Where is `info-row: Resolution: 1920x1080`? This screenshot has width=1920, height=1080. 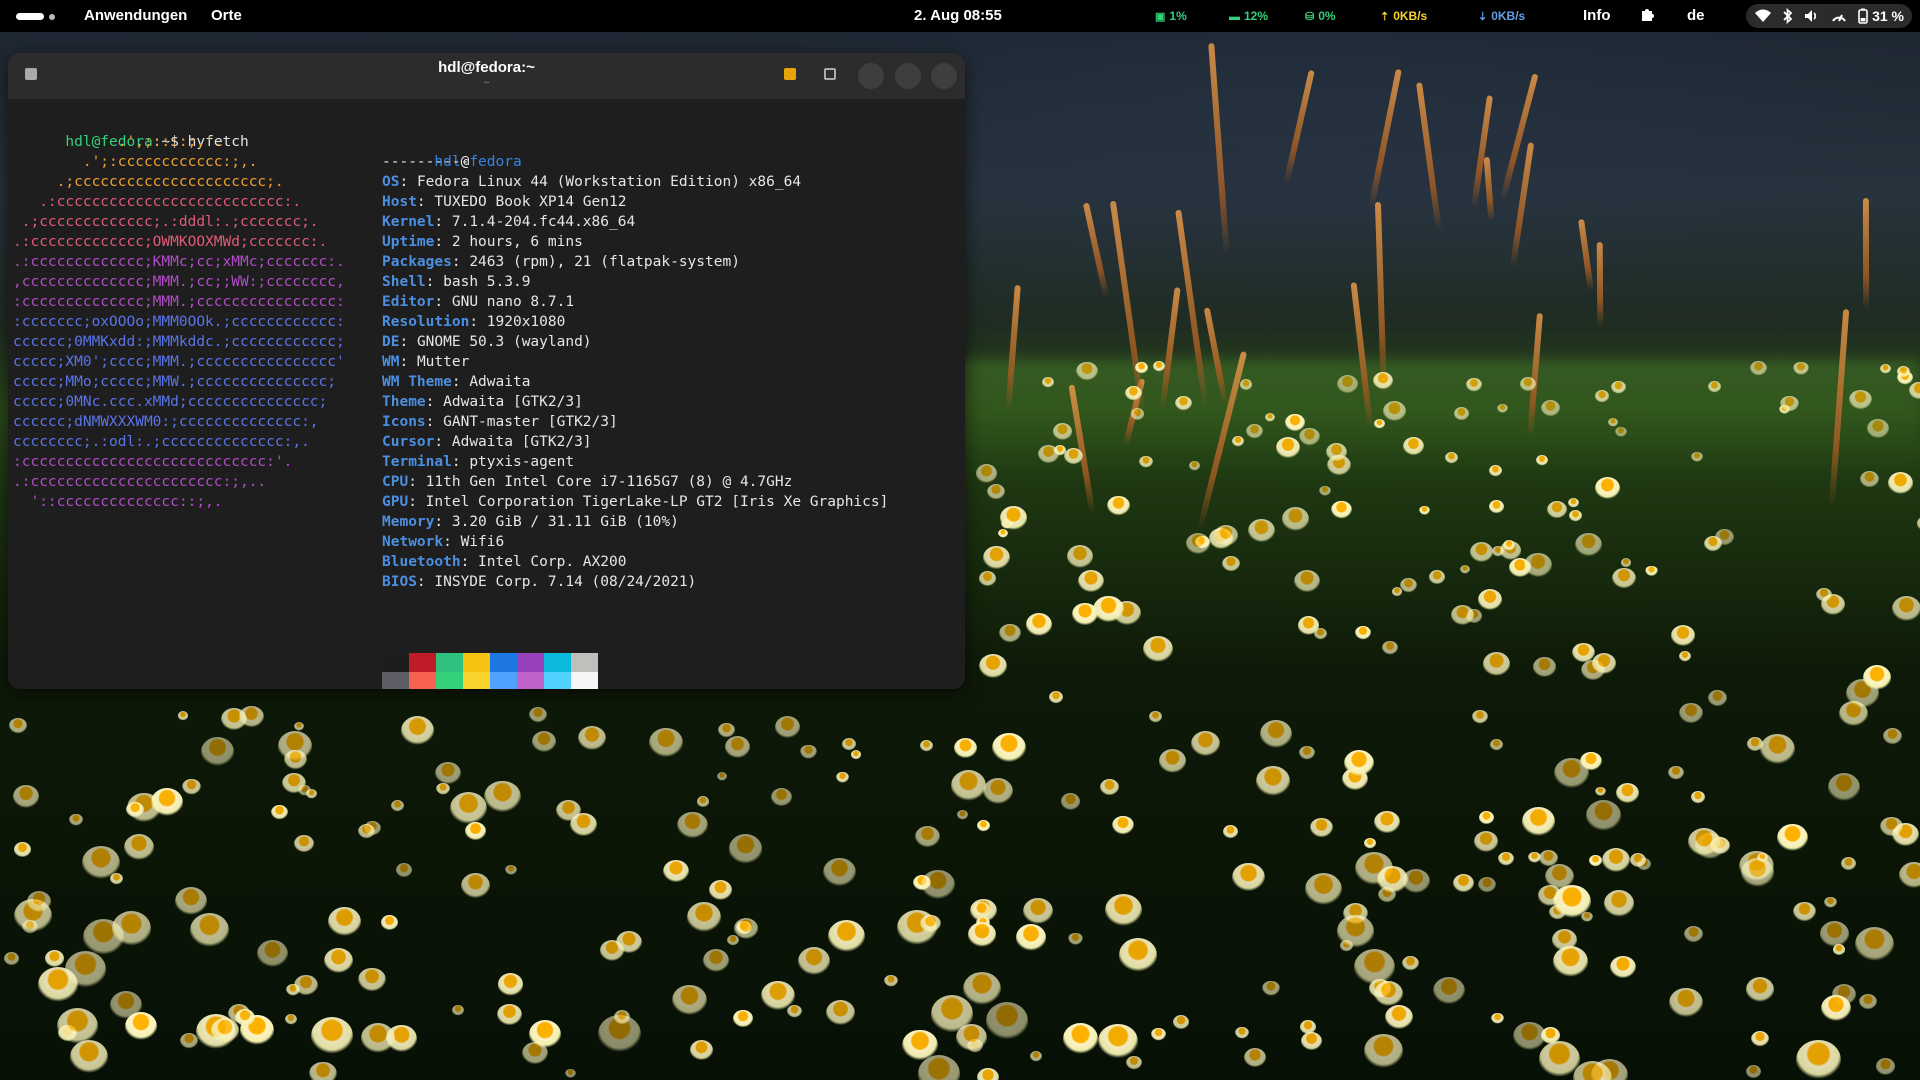 info-row: Resolution: 1920x1080 is located at coordinates (473, 322).